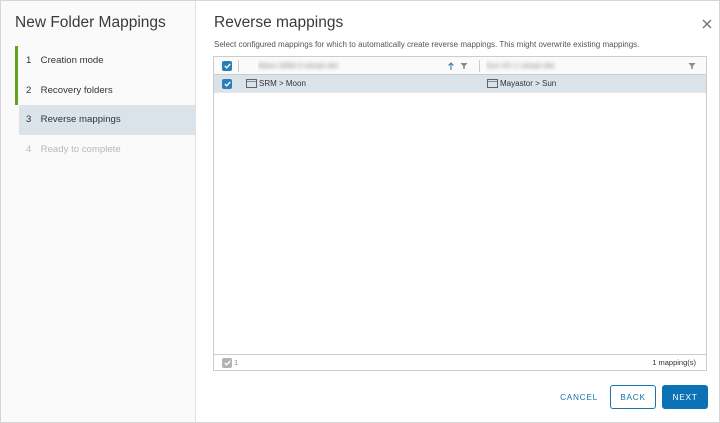  Describe the element at coordinates (282, 83) in the screenshot. I see `source-mapping-cell: SRM > Moon` at that location.